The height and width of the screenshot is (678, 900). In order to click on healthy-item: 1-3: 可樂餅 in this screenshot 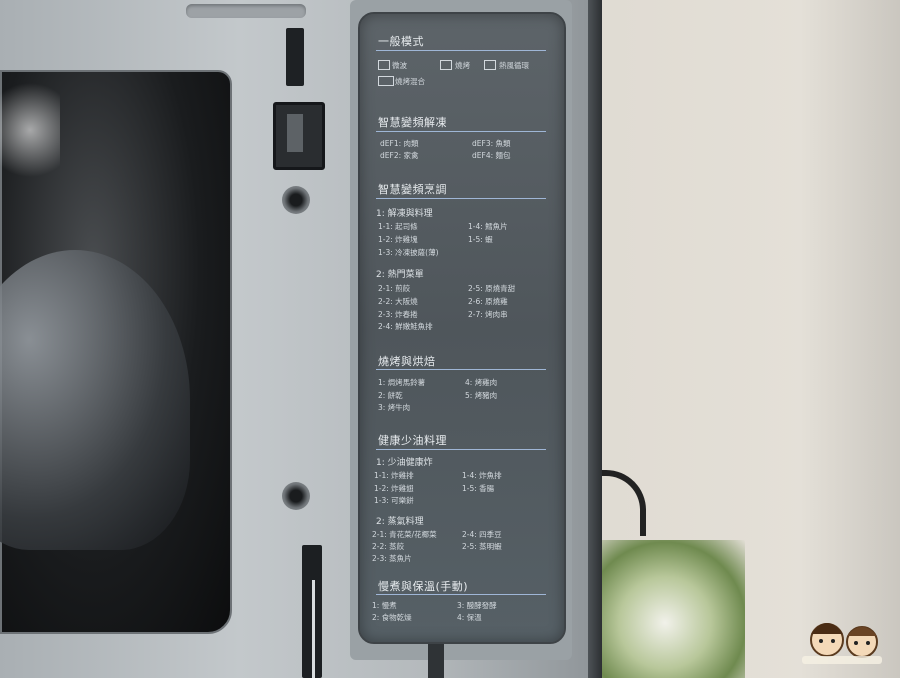, I will do `click(394, 500)`.